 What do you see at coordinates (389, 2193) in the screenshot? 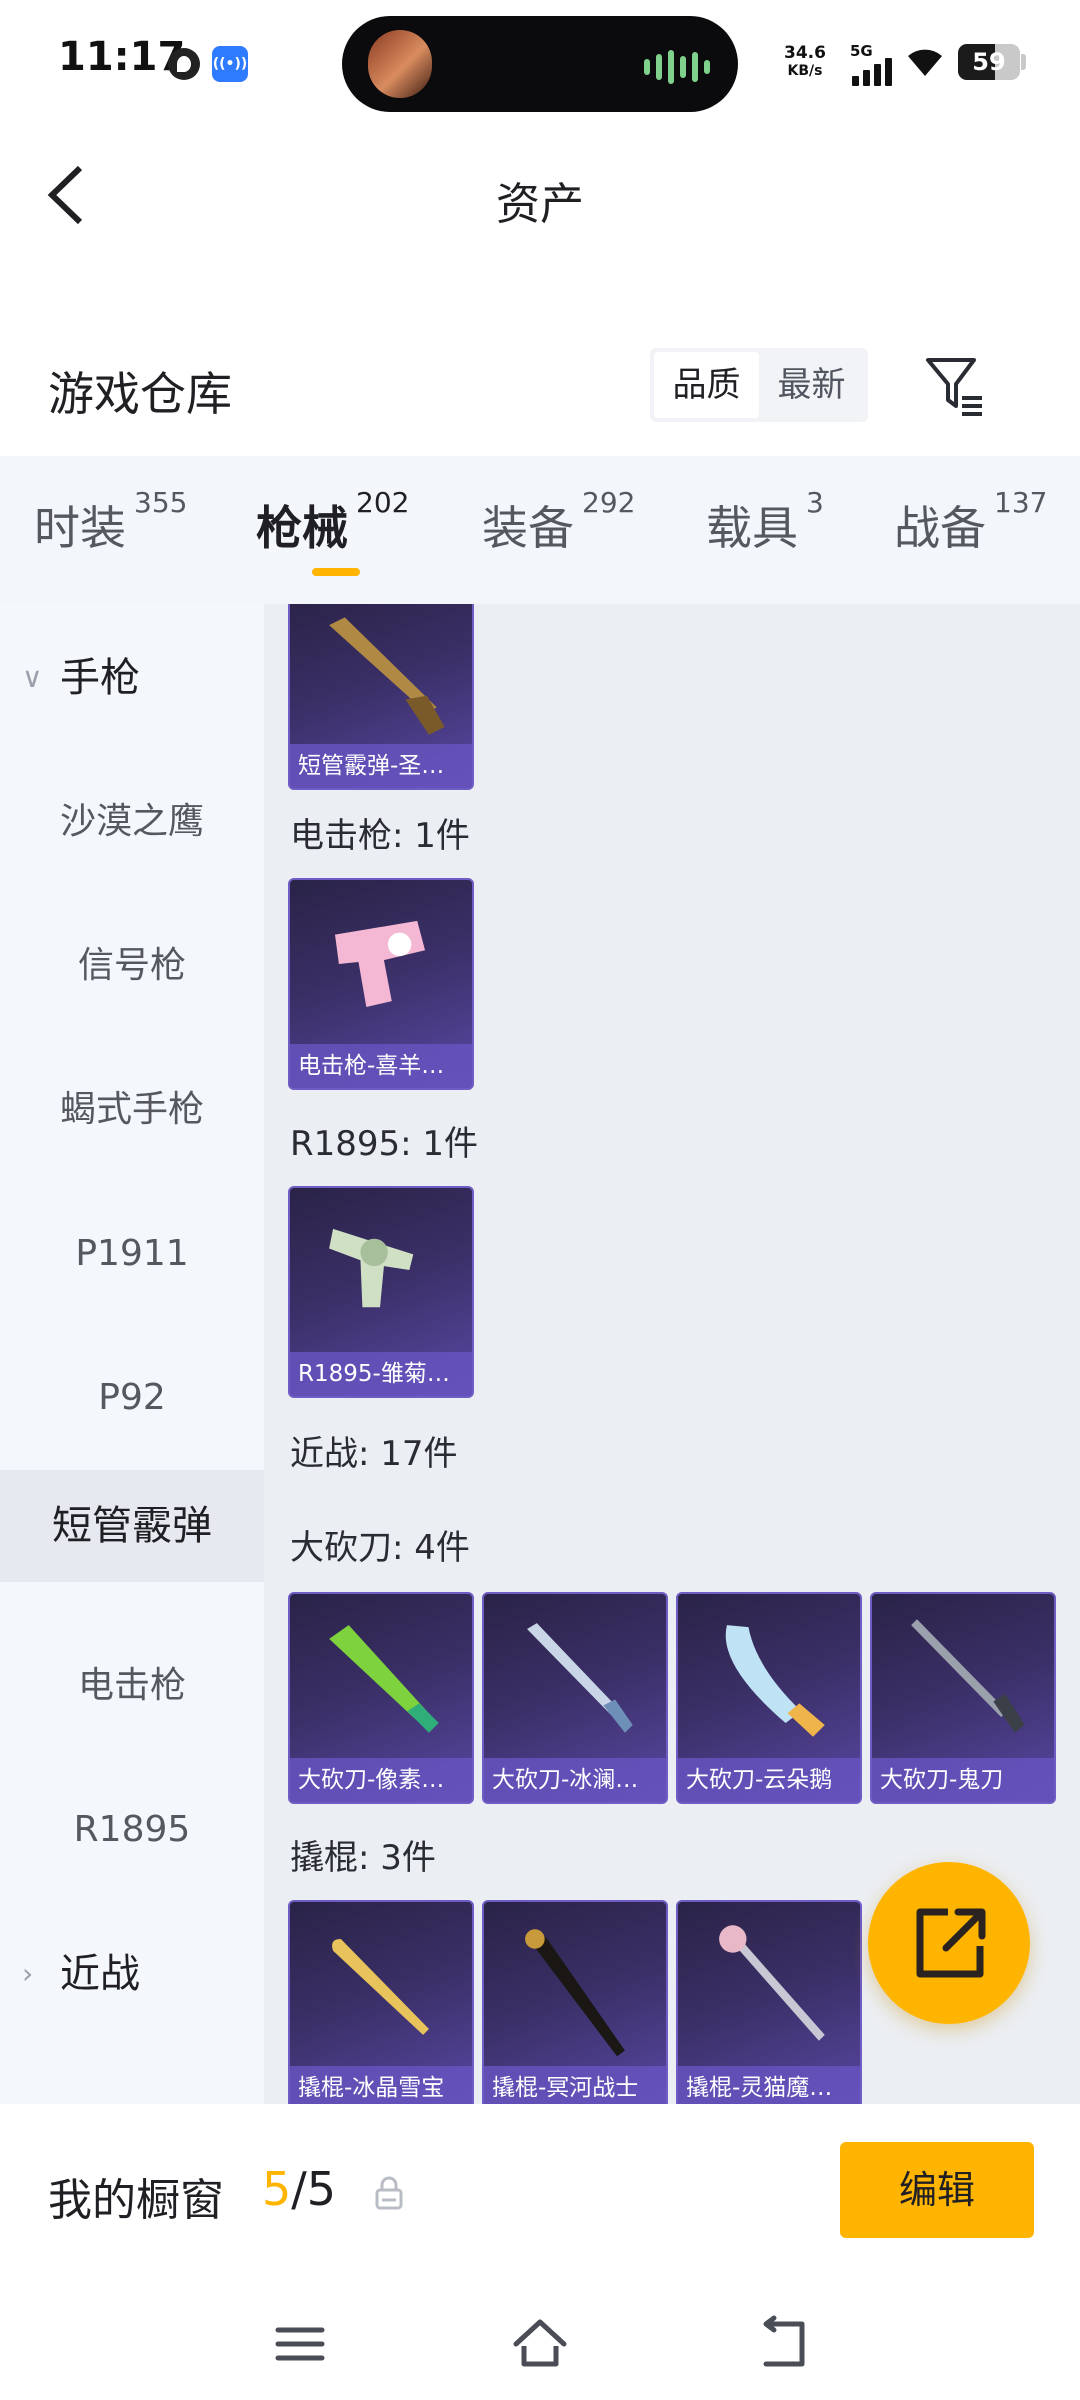
I see `lock-icon` at bounding box center [389, 2193].